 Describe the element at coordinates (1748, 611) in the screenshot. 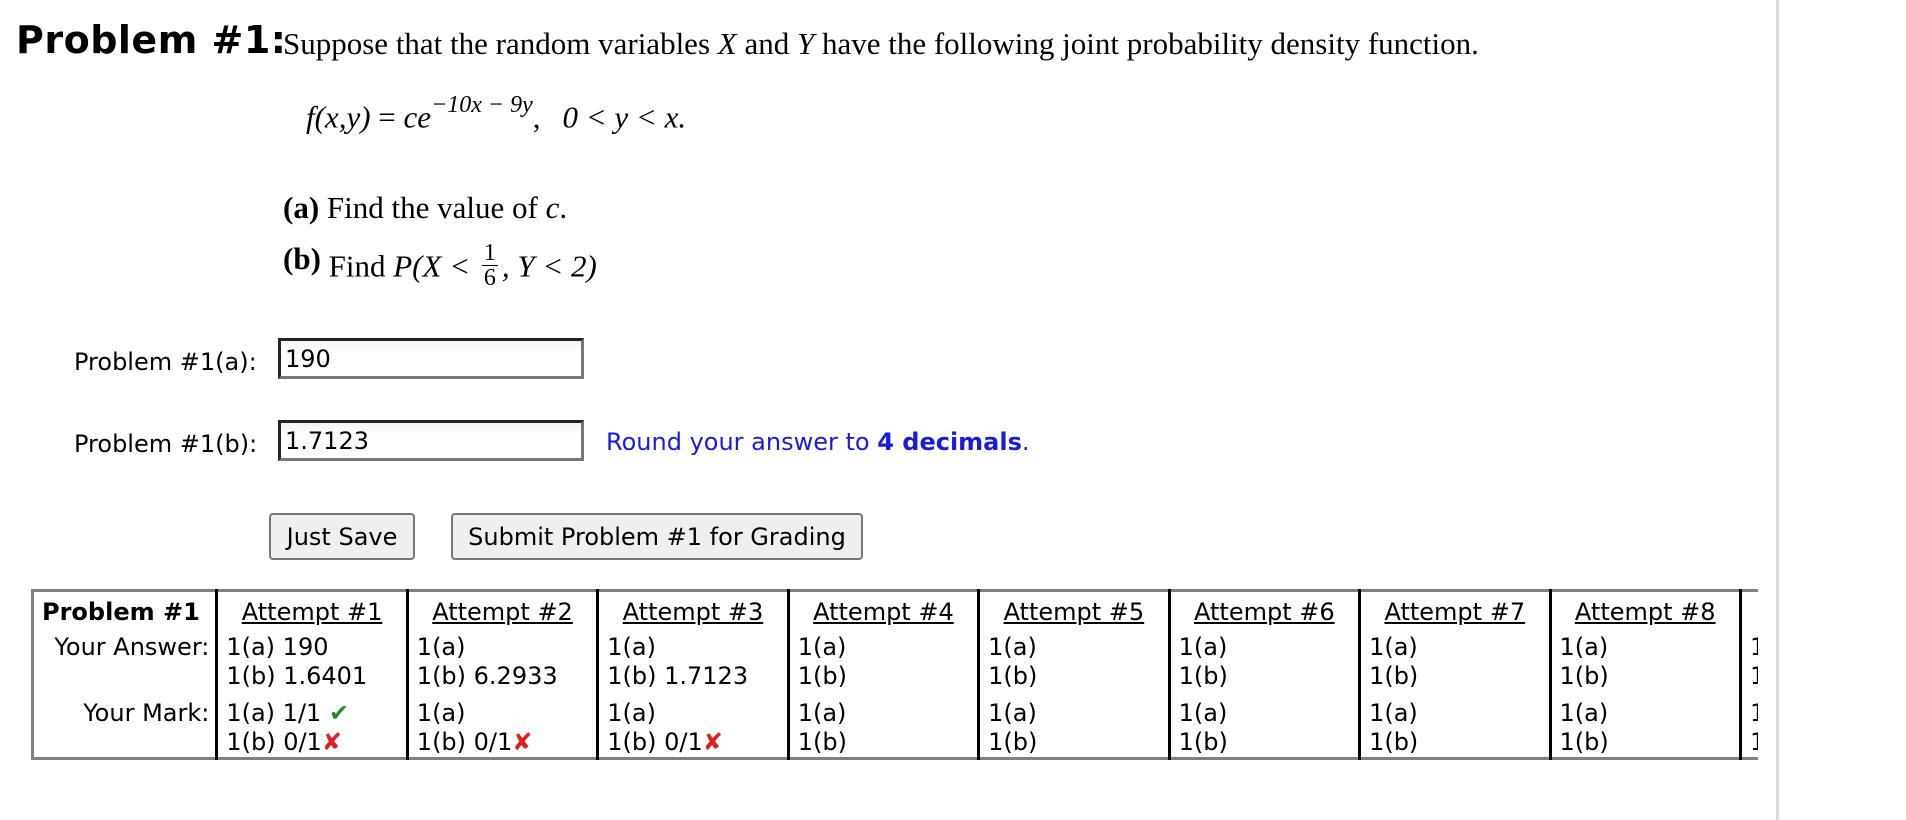

I see `attempt-header: Attempt #9` at that location.